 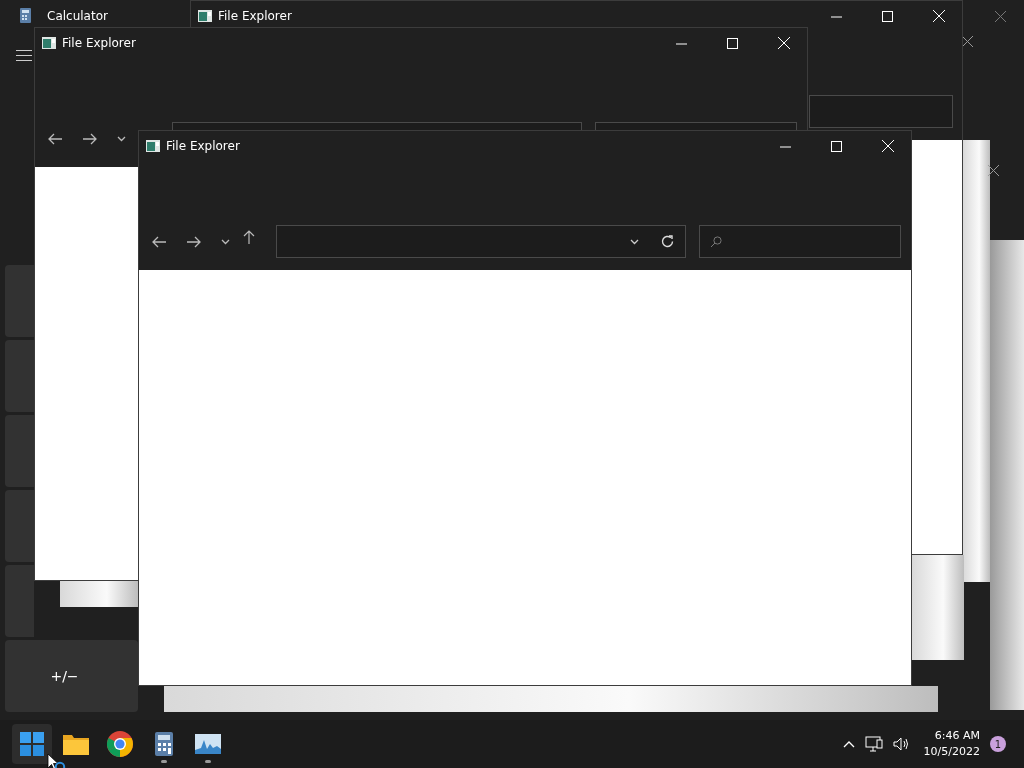 What do you see at coordinates (32, 744) in the screenshot?
I see `windows-icon` at bounding box center [32, 744].